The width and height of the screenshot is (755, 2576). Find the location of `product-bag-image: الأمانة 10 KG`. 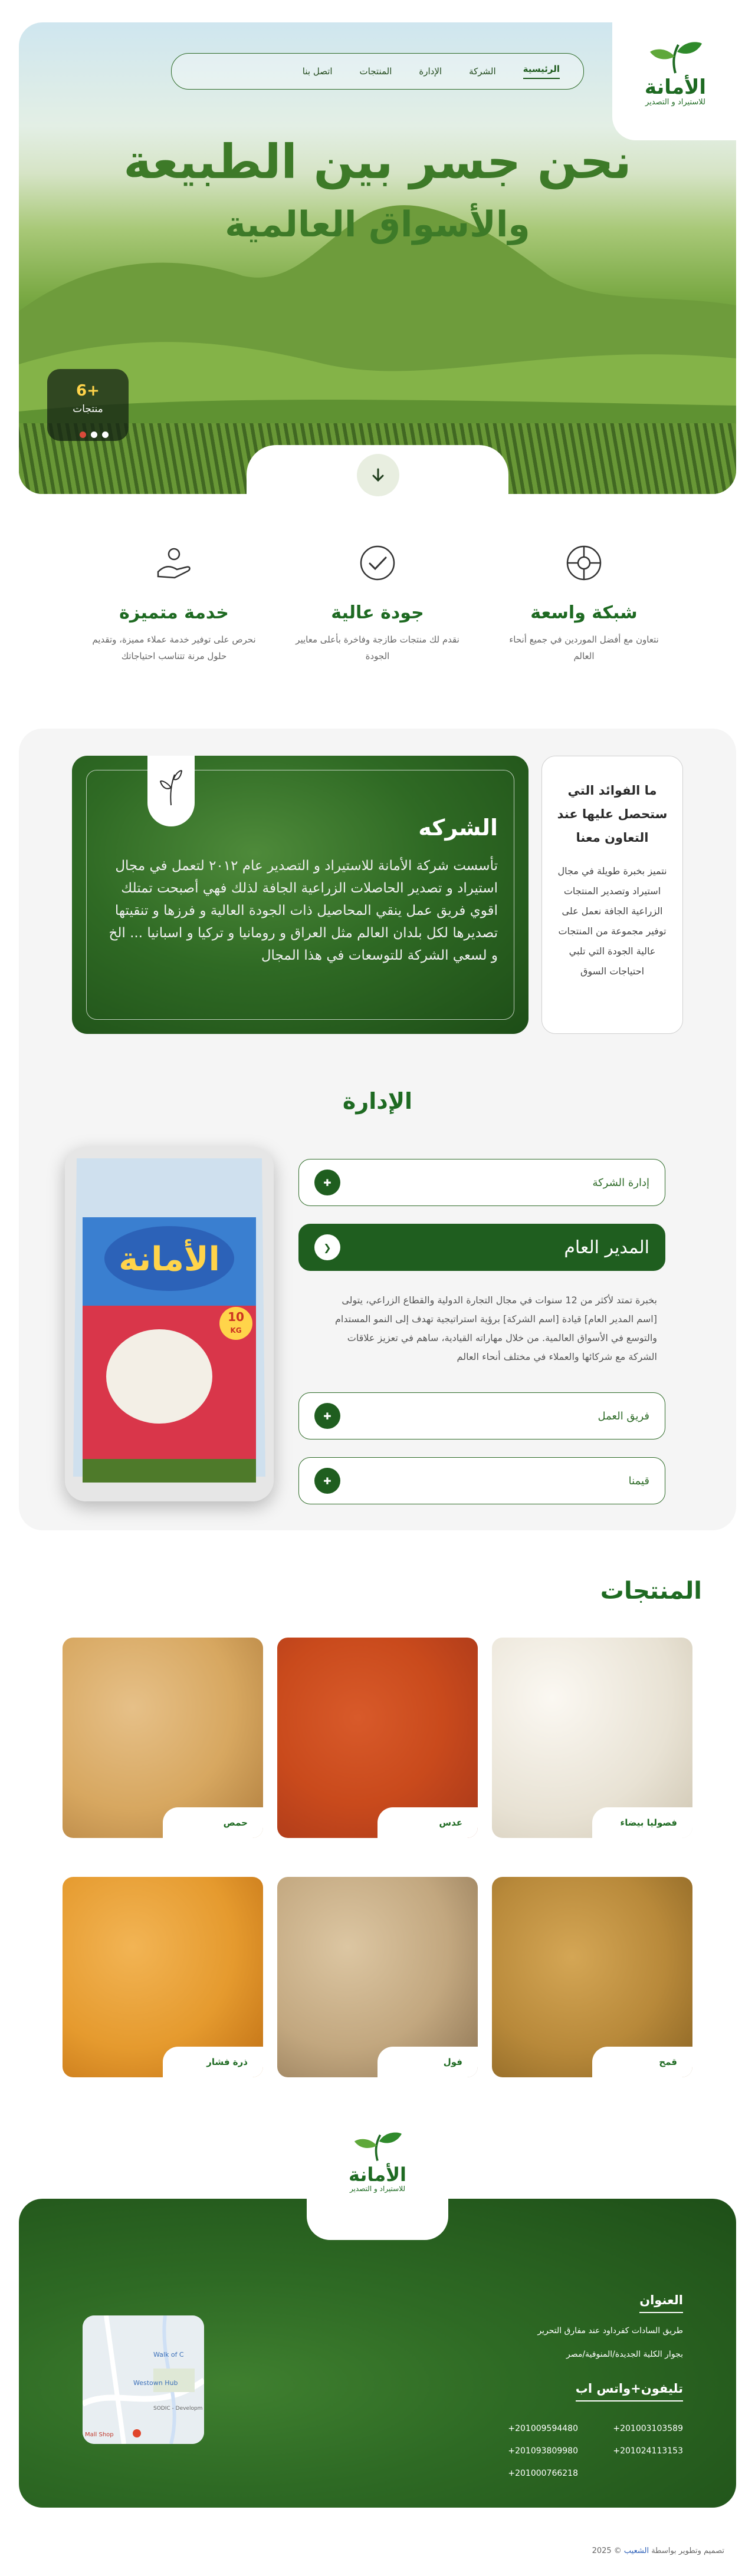

product-bag-image: الأمانة 10 KG is located at coordinates (169, 1324).